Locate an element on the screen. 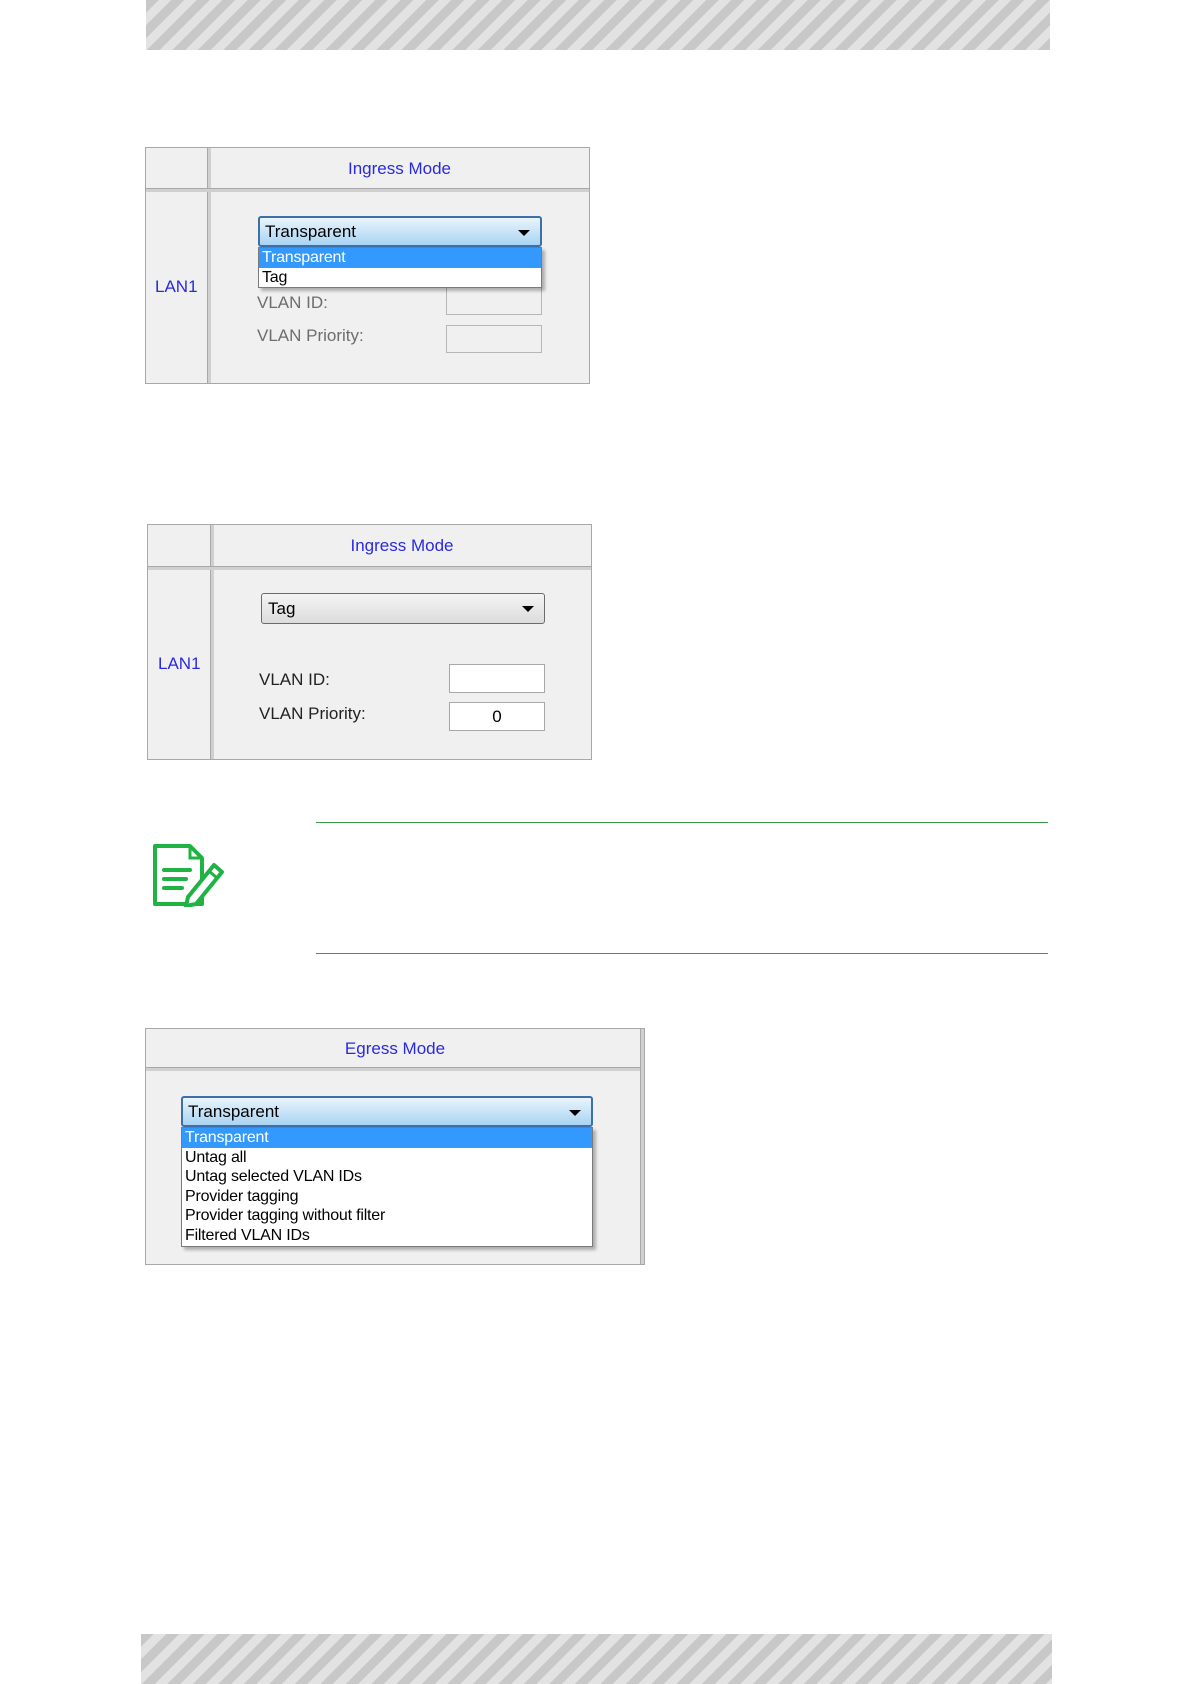 Image resolution: width=1190 pixels, height=1684 pixels. vlan-priority-field: 0 is located at coordinates (497, 716).